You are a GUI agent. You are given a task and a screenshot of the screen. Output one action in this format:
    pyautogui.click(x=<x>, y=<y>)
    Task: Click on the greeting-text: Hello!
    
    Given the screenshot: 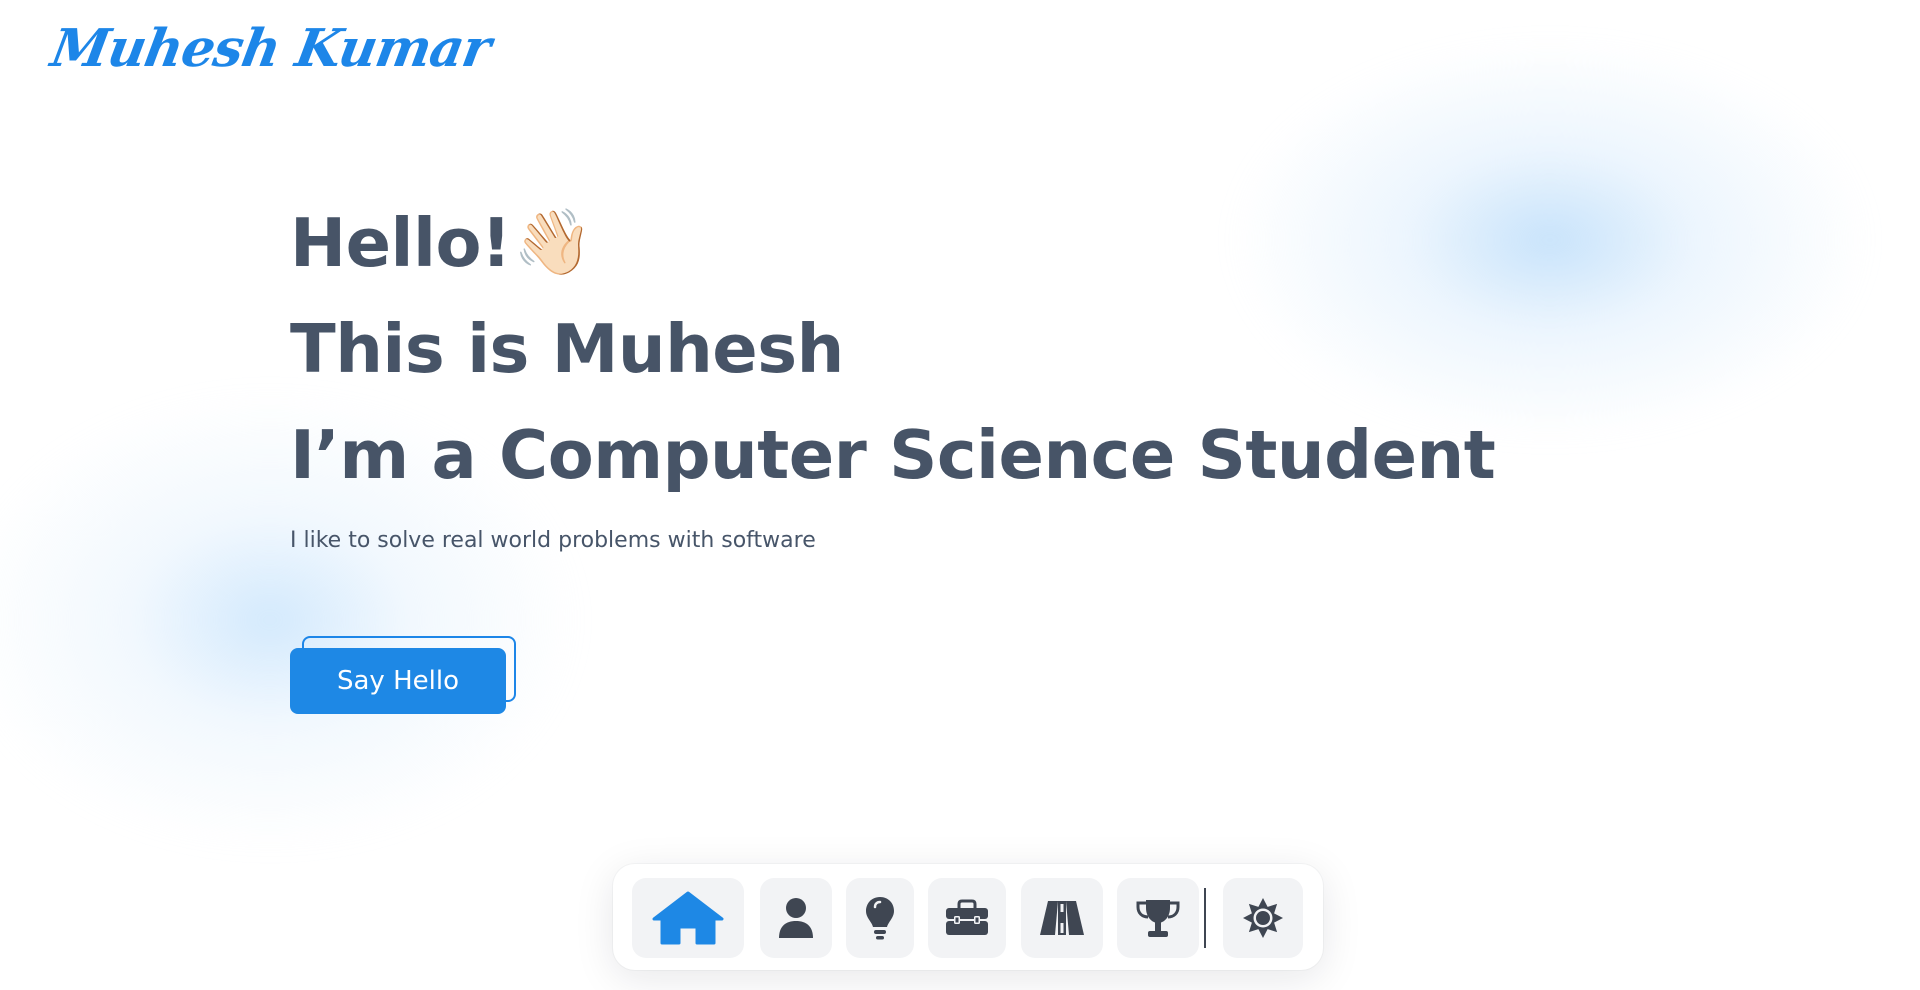 What is the action you would take?
    pyautogui.click(x=401, y=243)
    